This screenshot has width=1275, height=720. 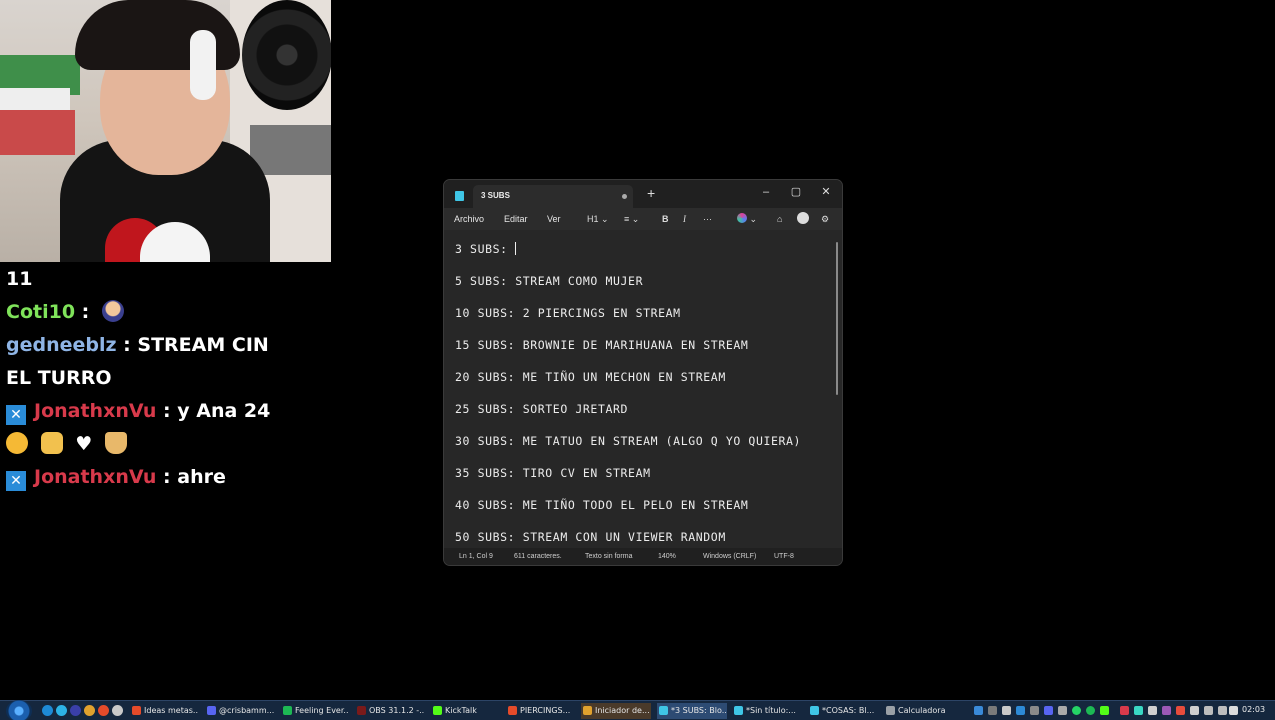 I want to click on tray-settings-icon, so click(x=992, y=710).